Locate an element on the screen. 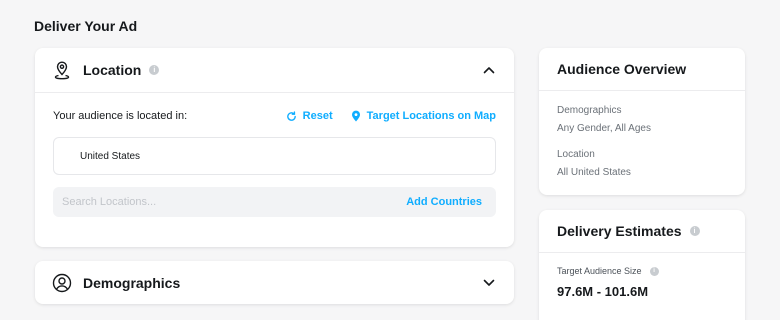 Image resolution: width=780 pixels, height=320 pixels. audience-overview-title: Audience Overview is located at coordinates (642, 69).